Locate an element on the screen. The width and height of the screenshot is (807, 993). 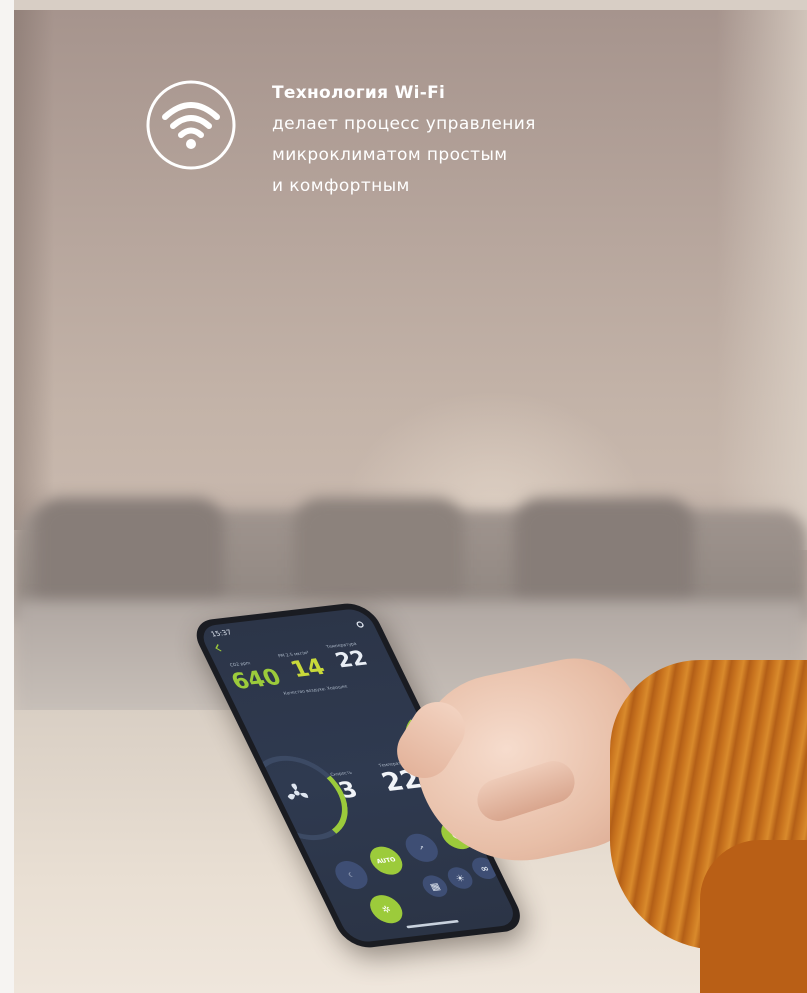
sun-icon: ☀ is located at coordinates (460, 878).